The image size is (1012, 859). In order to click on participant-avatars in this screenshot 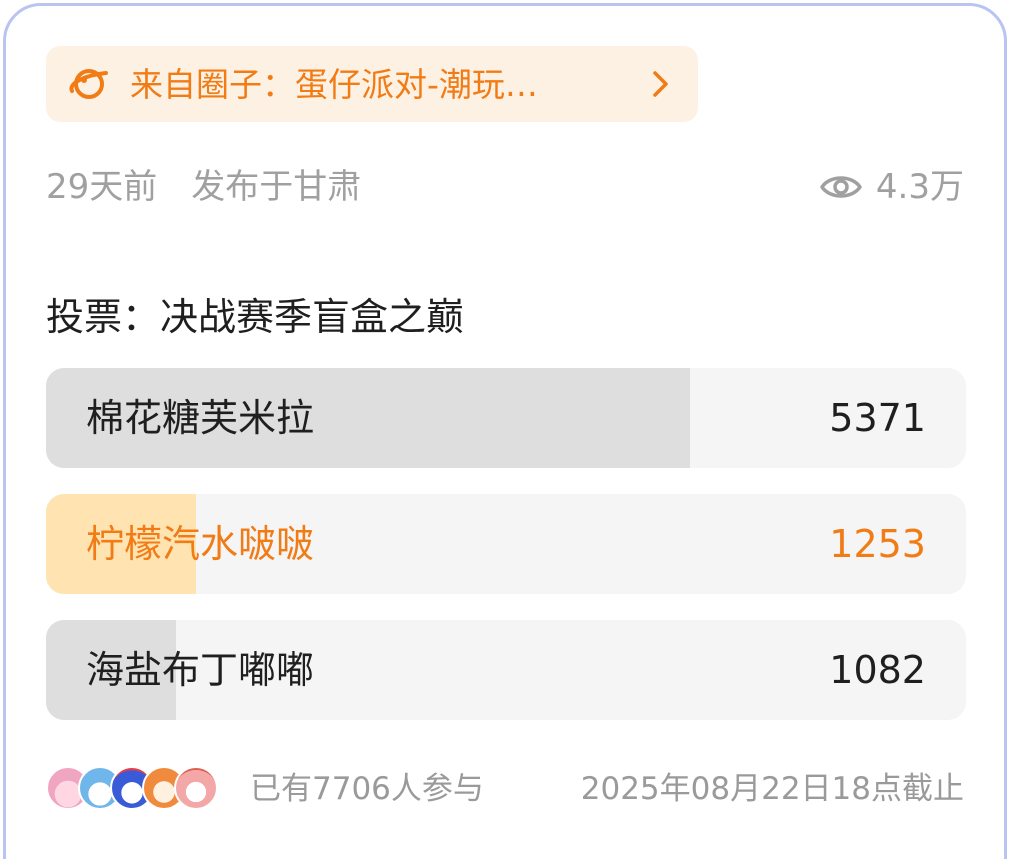, I will do `click(136, 789)`.